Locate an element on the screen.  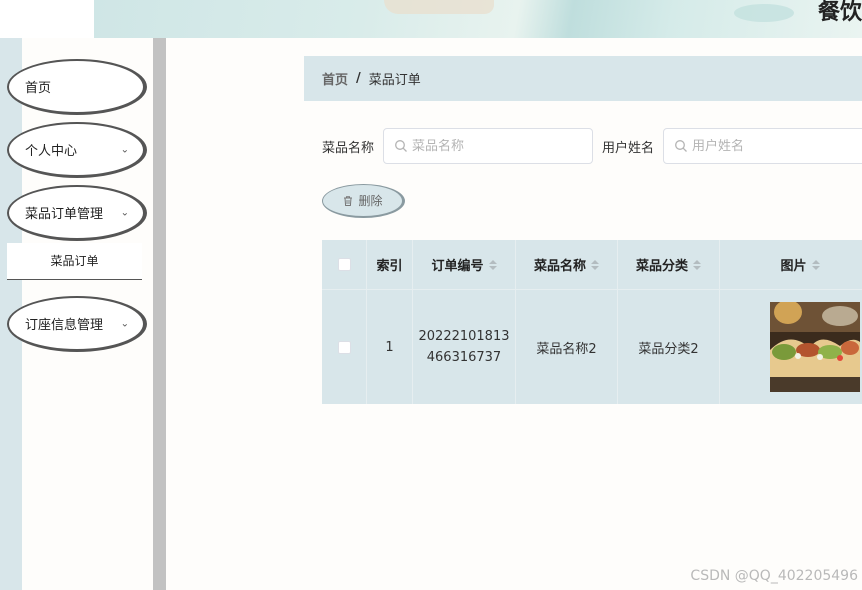
index-cell: 1 is located at coordinates (390, 347).